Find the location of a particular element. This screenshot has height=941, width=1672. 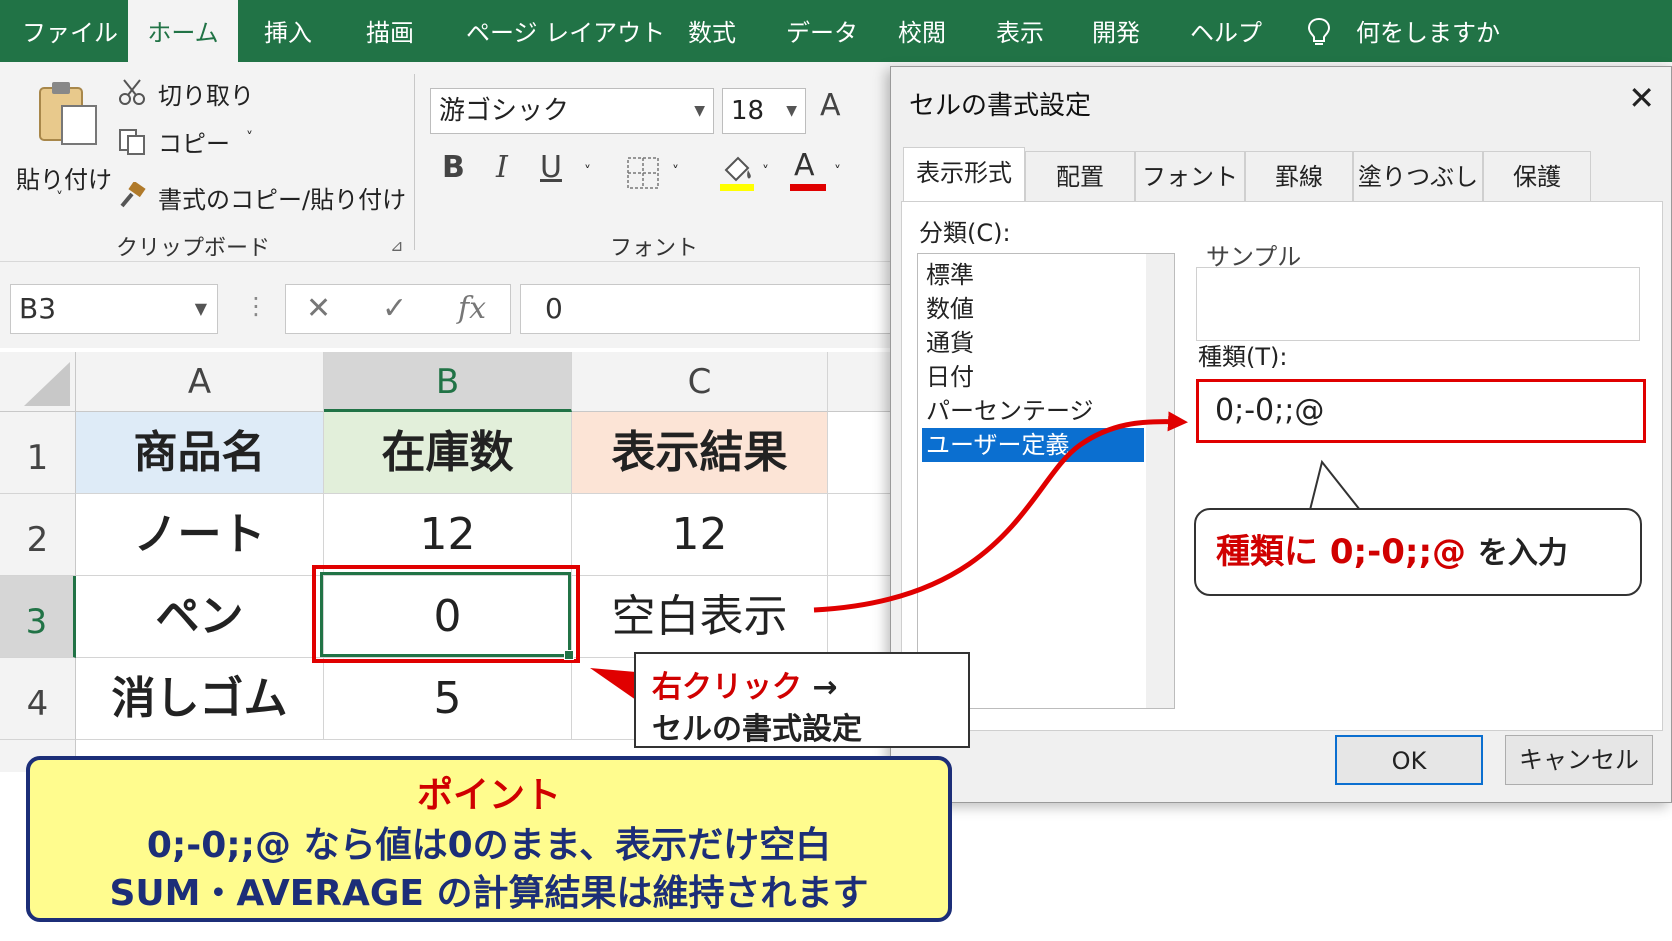

right-click-callout: 右クリック → セルの書式設定 is located at coordinates (802, 700).